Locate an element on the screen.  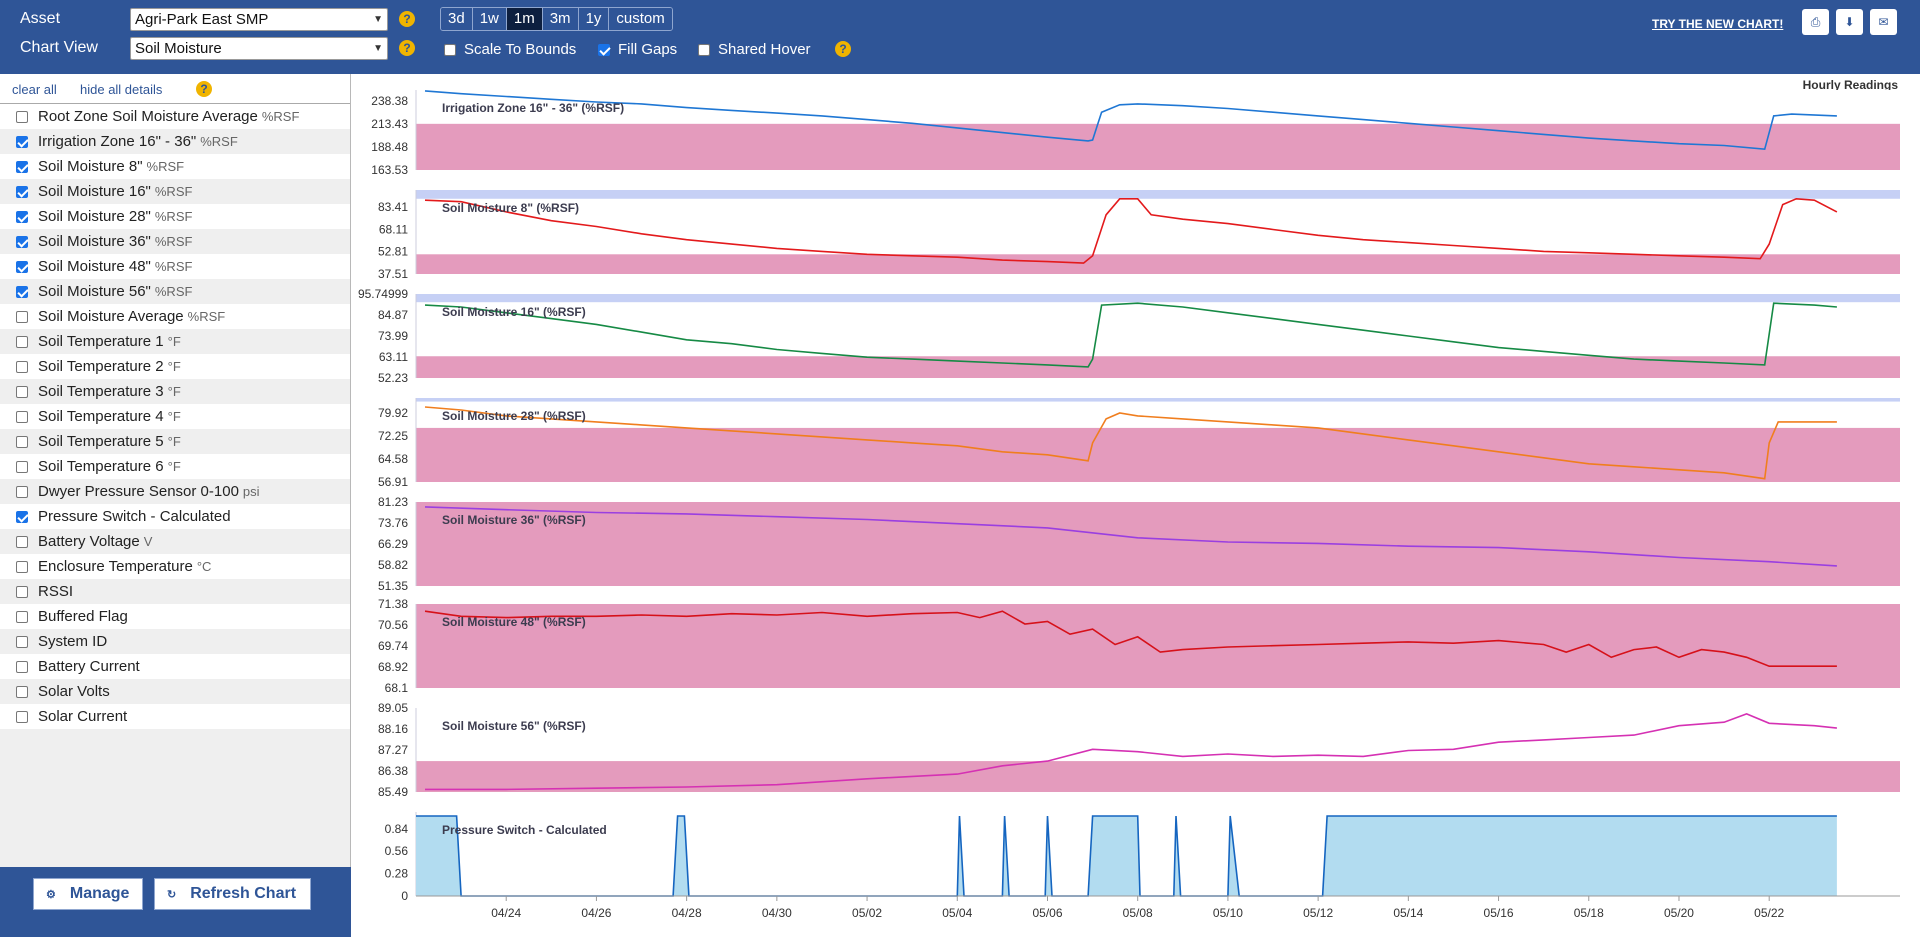
series-item: Soil Moisture 16" %RSF is located at coordinates (175, 191).